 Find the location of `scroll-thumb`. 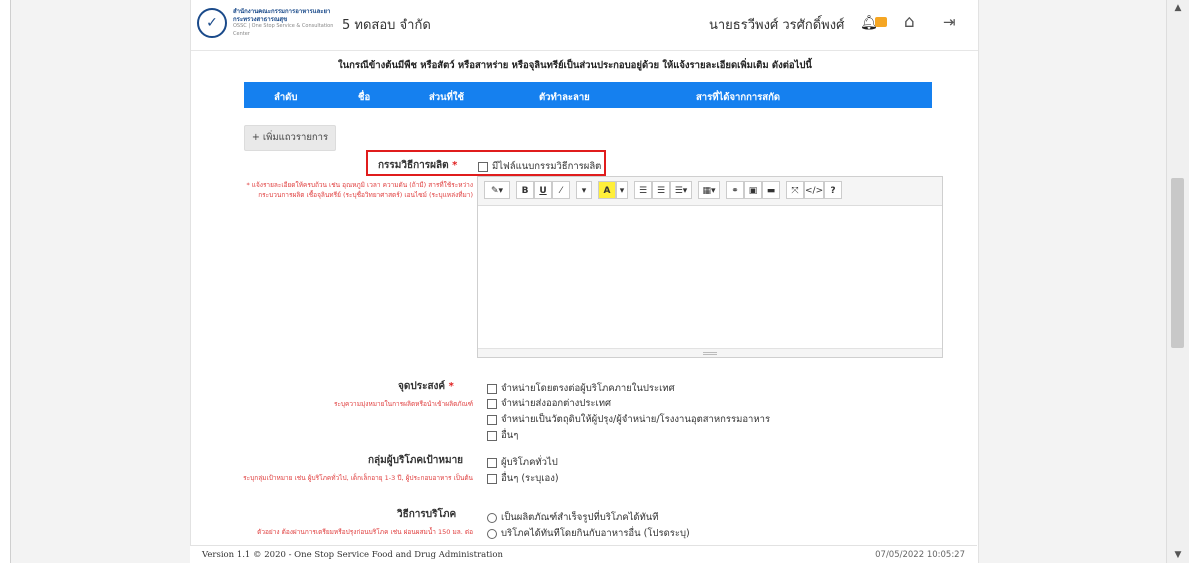

scroll-thumb is located at coordinates (1177, 263).